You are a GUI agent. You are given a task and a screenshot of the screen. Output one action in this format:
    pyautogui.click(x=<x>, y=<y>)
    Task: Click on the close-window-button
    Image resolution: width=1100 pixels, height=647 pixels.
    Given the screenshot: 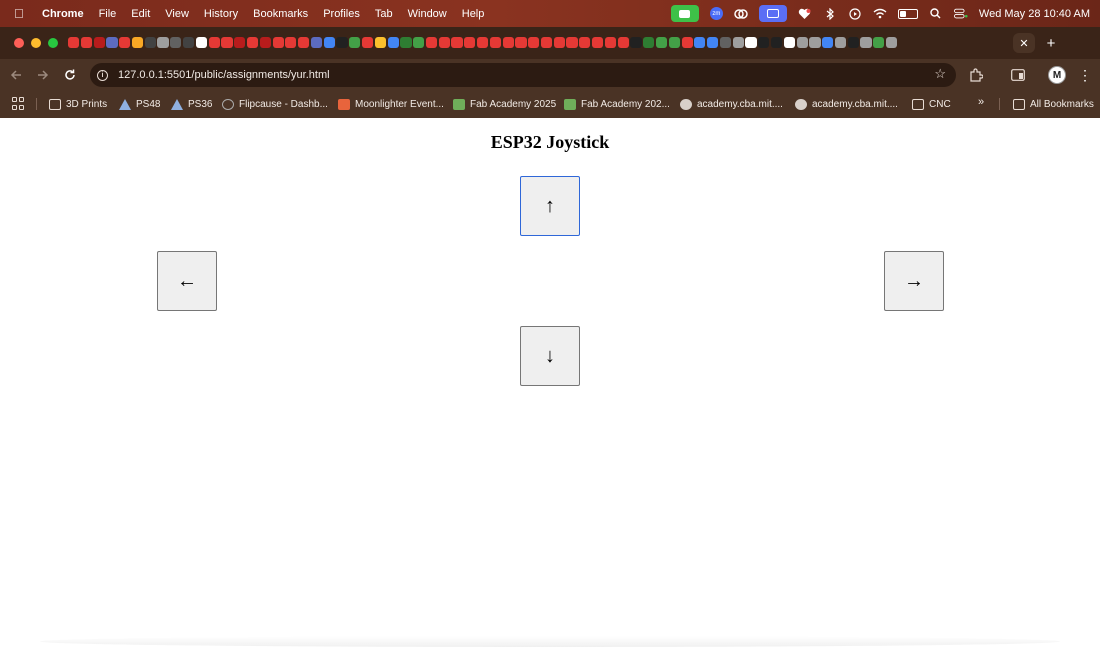 What is the action you would take?
    pyautogui.click(x=19, y=43)
    